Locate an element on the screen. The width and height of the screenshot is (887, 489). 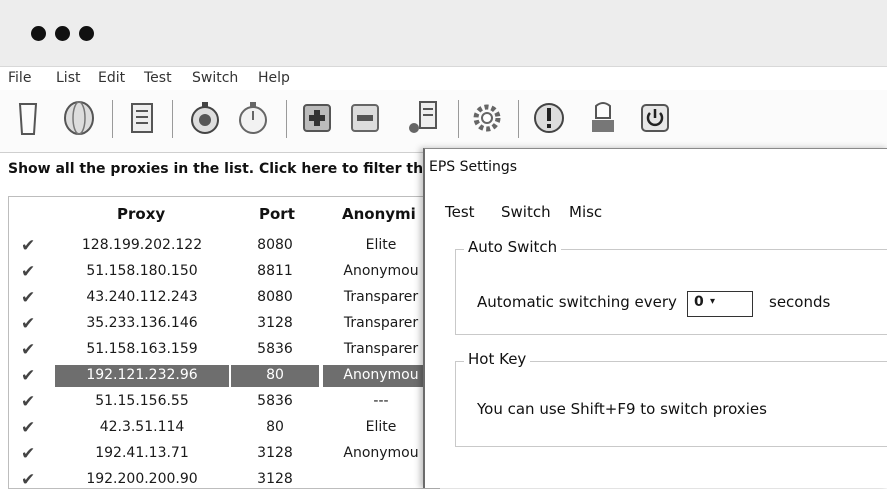
remove-proxy-icon is located at coordinates (365, 118).